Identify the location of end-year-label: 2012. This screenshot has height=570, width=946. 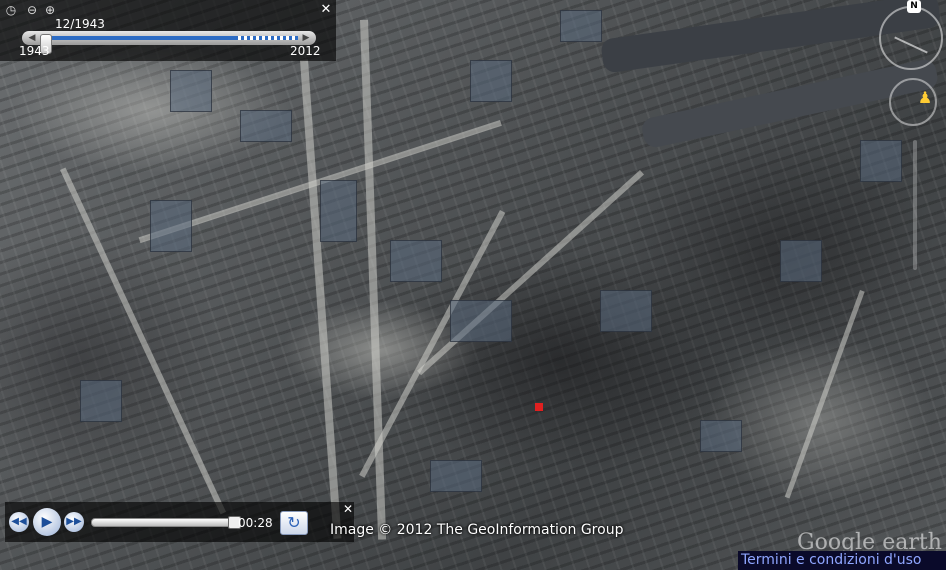
(305, 51).